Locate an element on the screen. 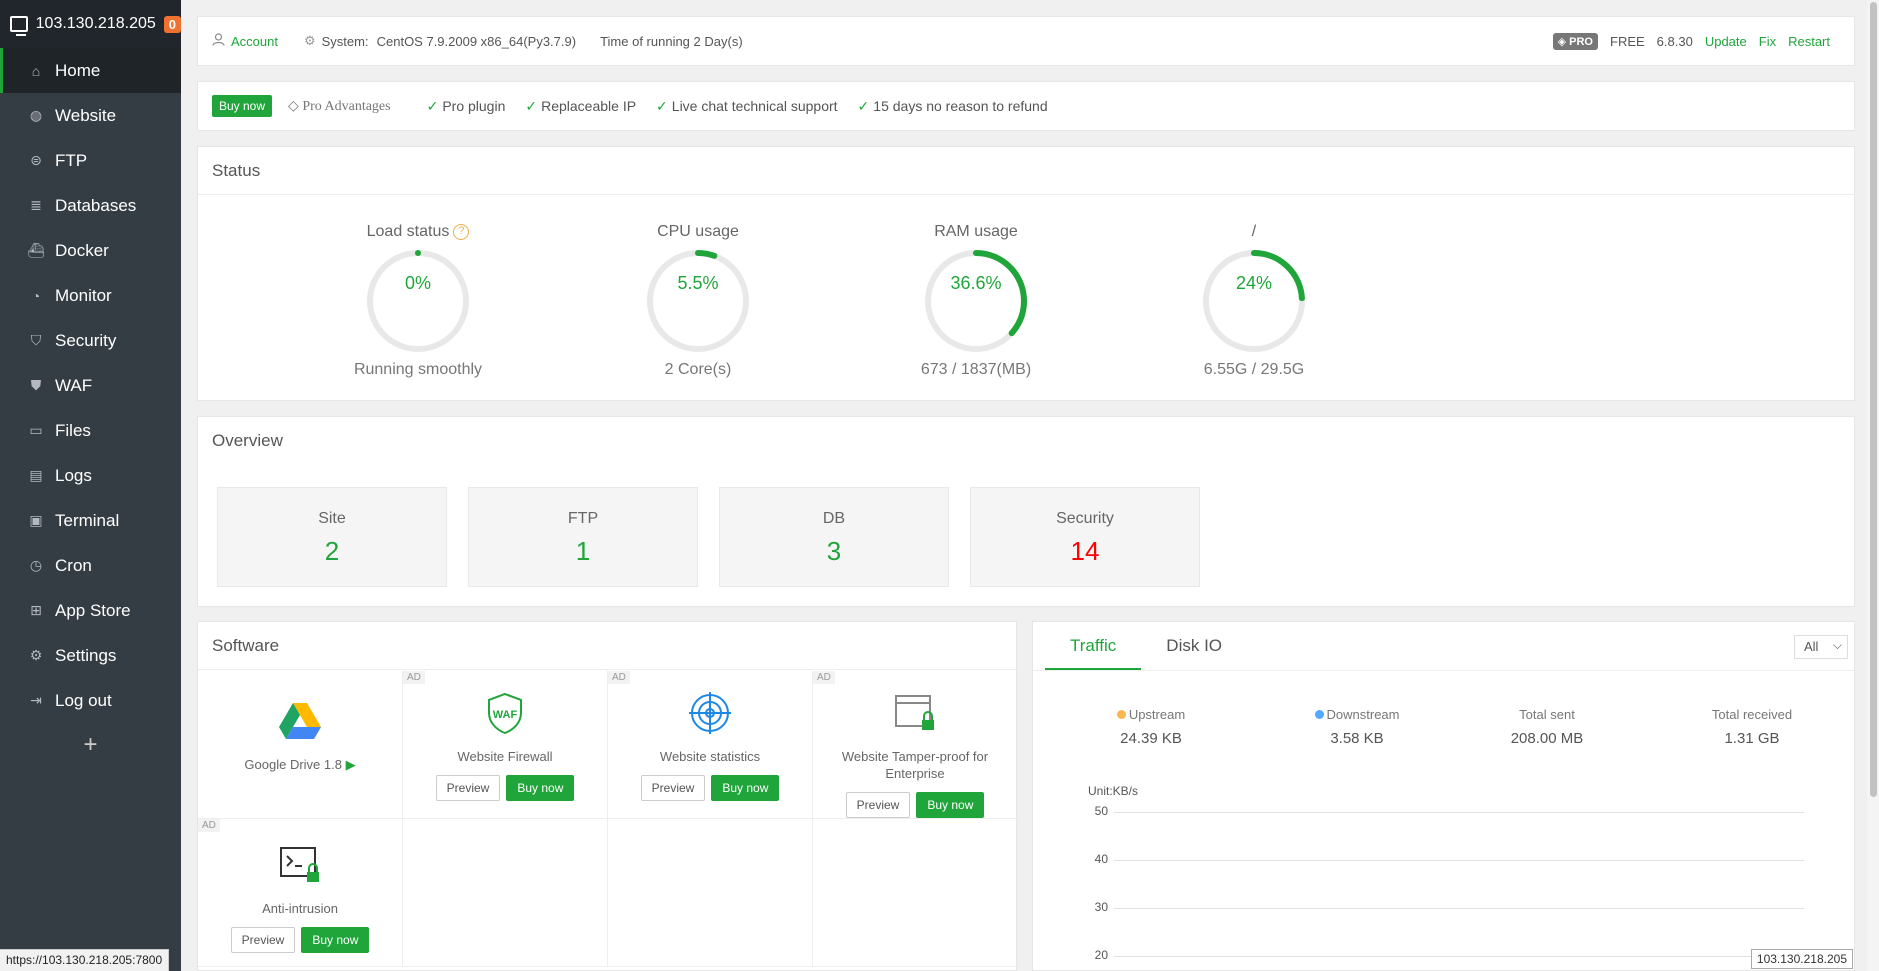 The width and height of the screenshot is (1879, 971). restart-link: Restart is located at coordinates (1809, 41).